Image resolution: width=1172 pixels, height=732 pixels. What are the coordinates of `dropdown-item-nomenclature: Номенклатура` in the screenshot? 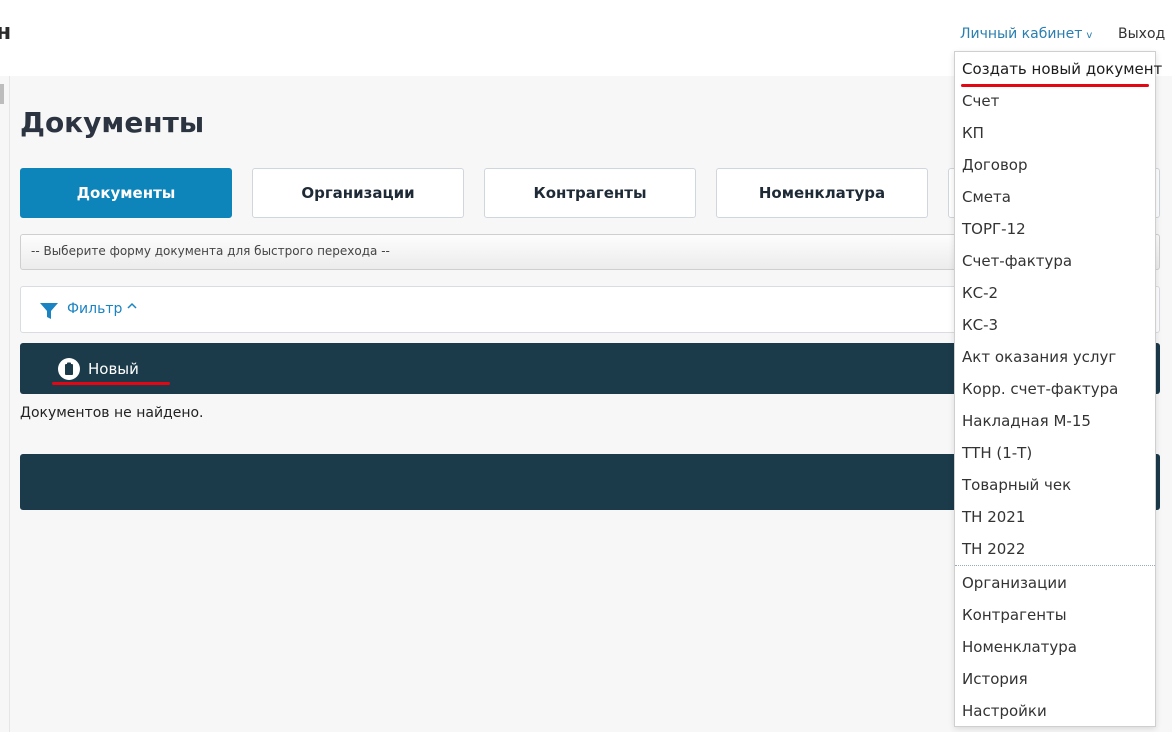 It's located at (1019, 647).